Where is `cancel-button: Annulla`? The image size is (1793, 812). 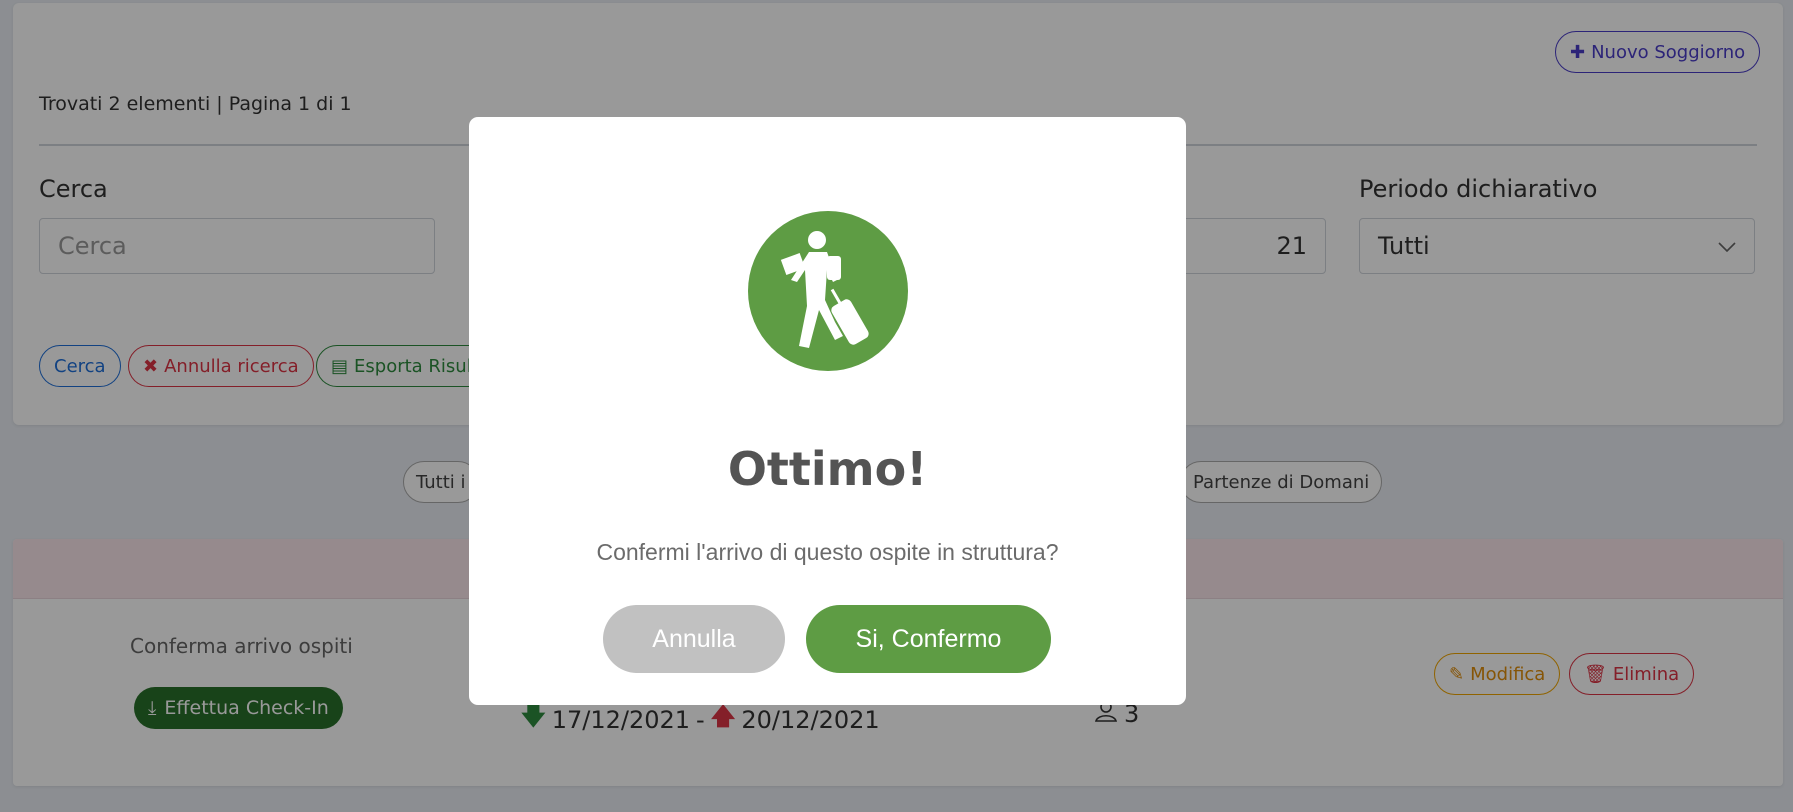 cancel-button: Annulla is located at coordinates (694, 639).